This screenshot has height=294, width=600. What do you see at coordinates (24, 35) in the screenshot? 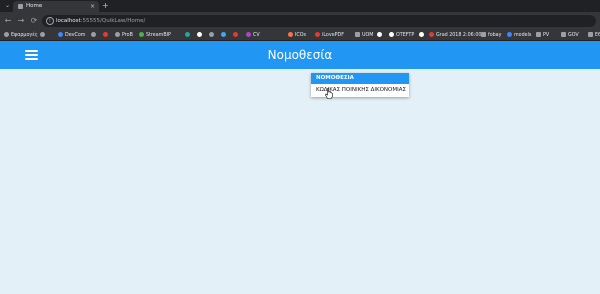
I see `bookmark-label: Εφαρμογές` at bounding box center [24, 35].